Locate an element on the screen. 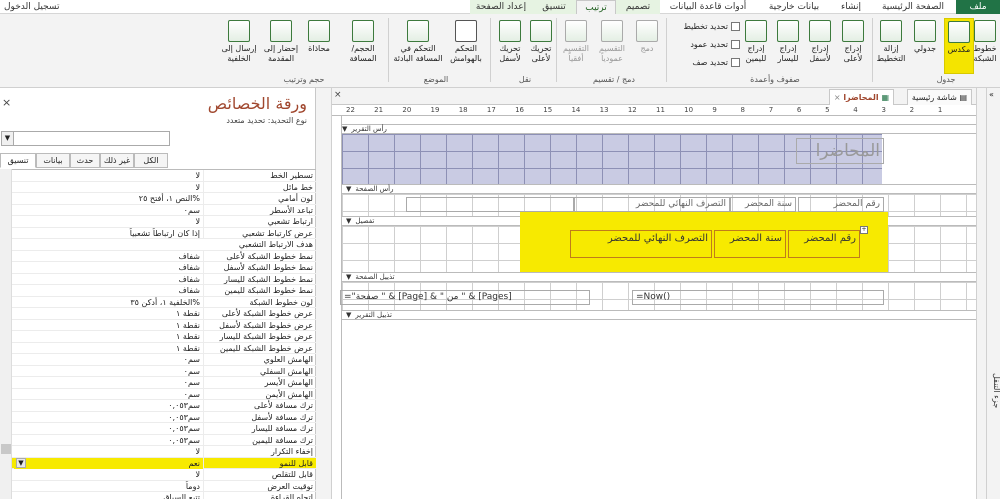 This screenshot has height=499, width=1000. merge-button: دمج is located at coordinates (647, 45).